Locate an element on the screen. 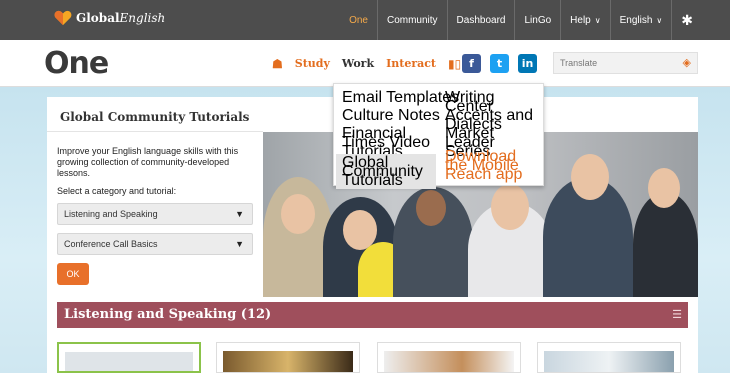 This screenshot has width=730, height=373. list-view-icon: ☰ is located at coordinates (677, 314).